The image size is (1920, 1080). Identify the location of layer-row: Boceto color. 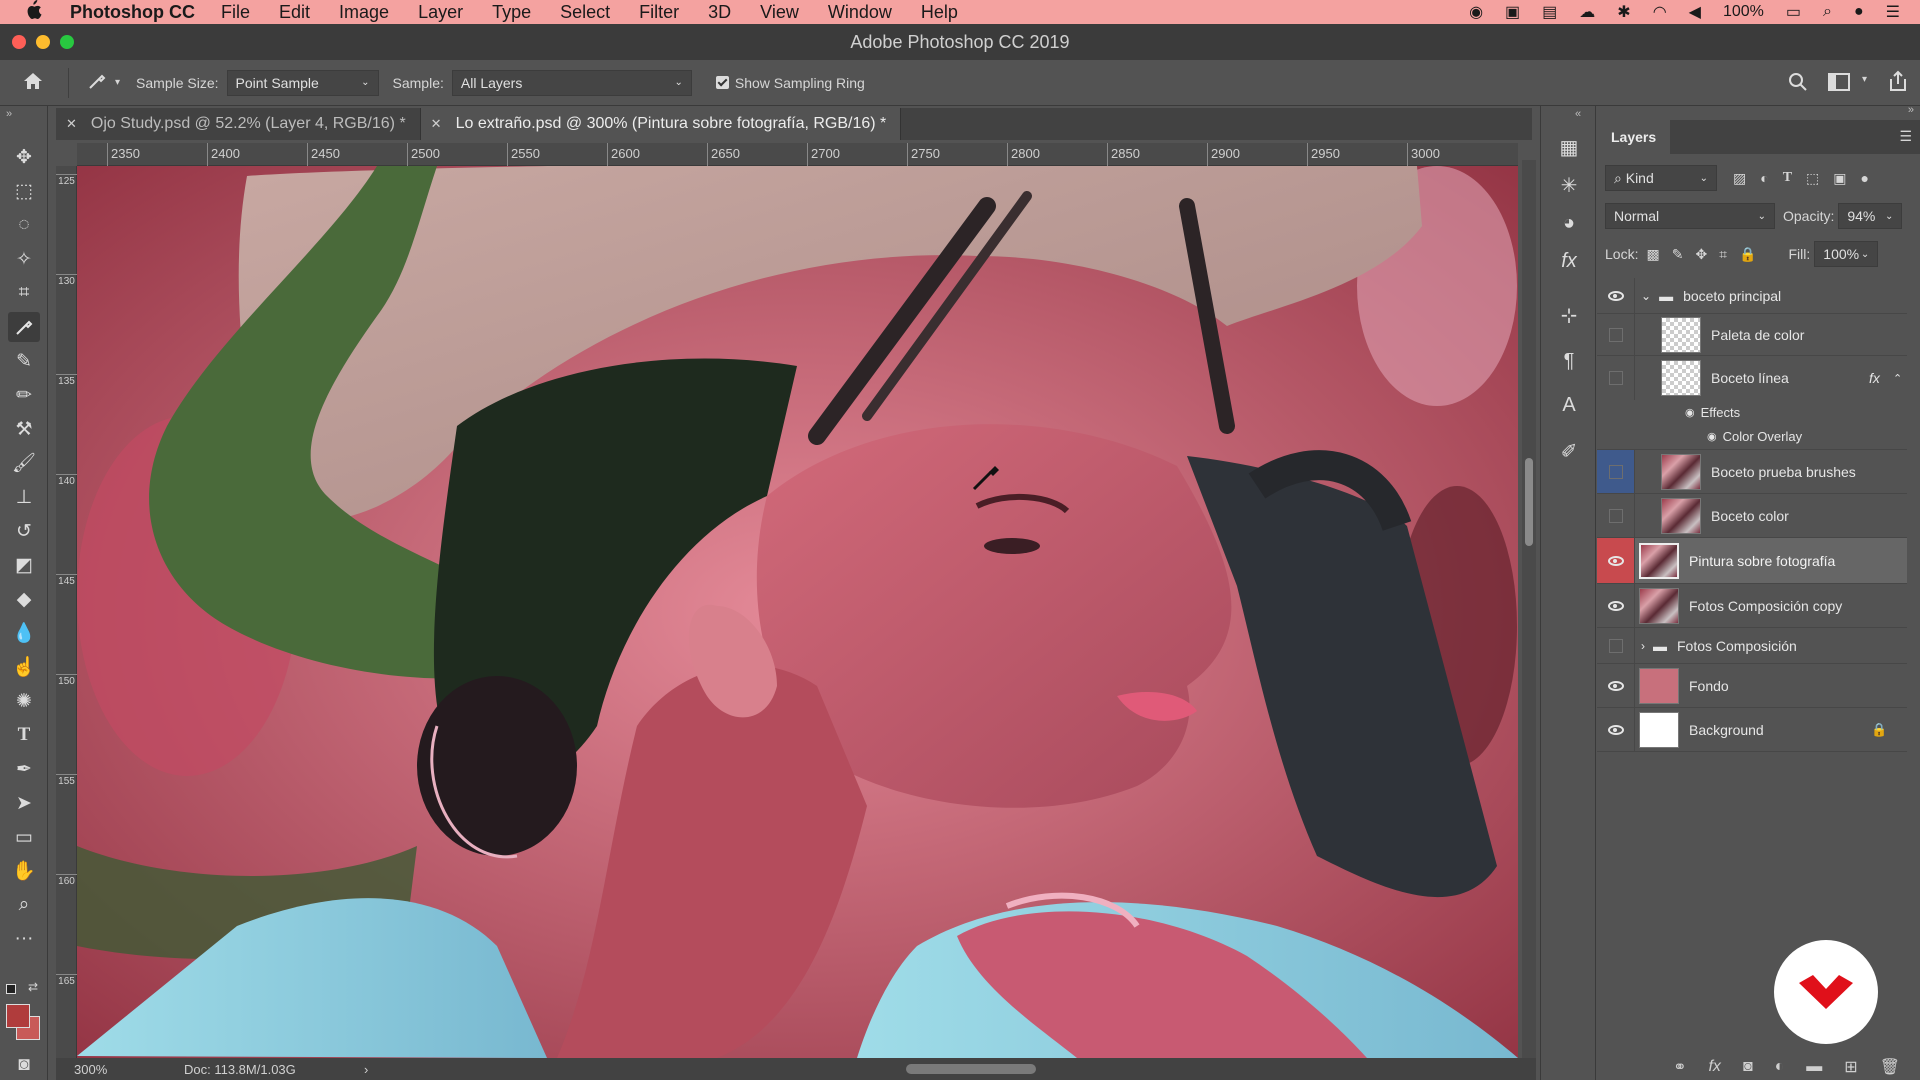
(1752, 516).